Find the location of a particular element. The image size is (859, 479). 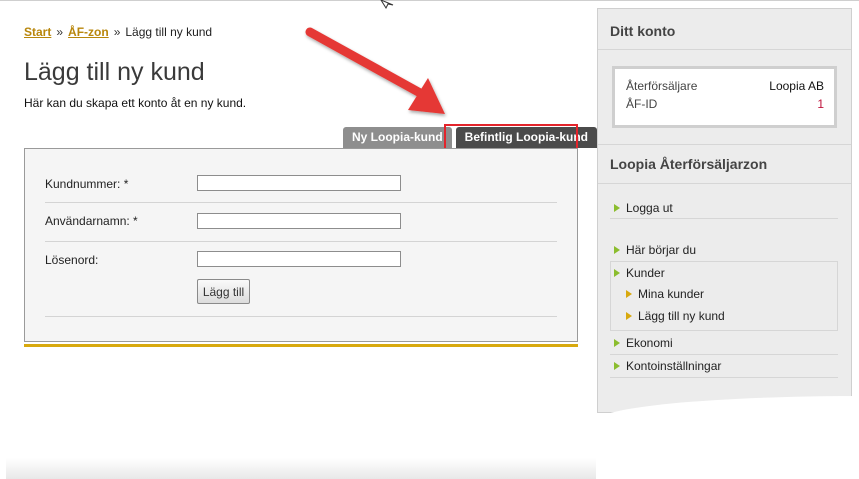

sidebar-bottom-curve is located at coordinates (728, 437).